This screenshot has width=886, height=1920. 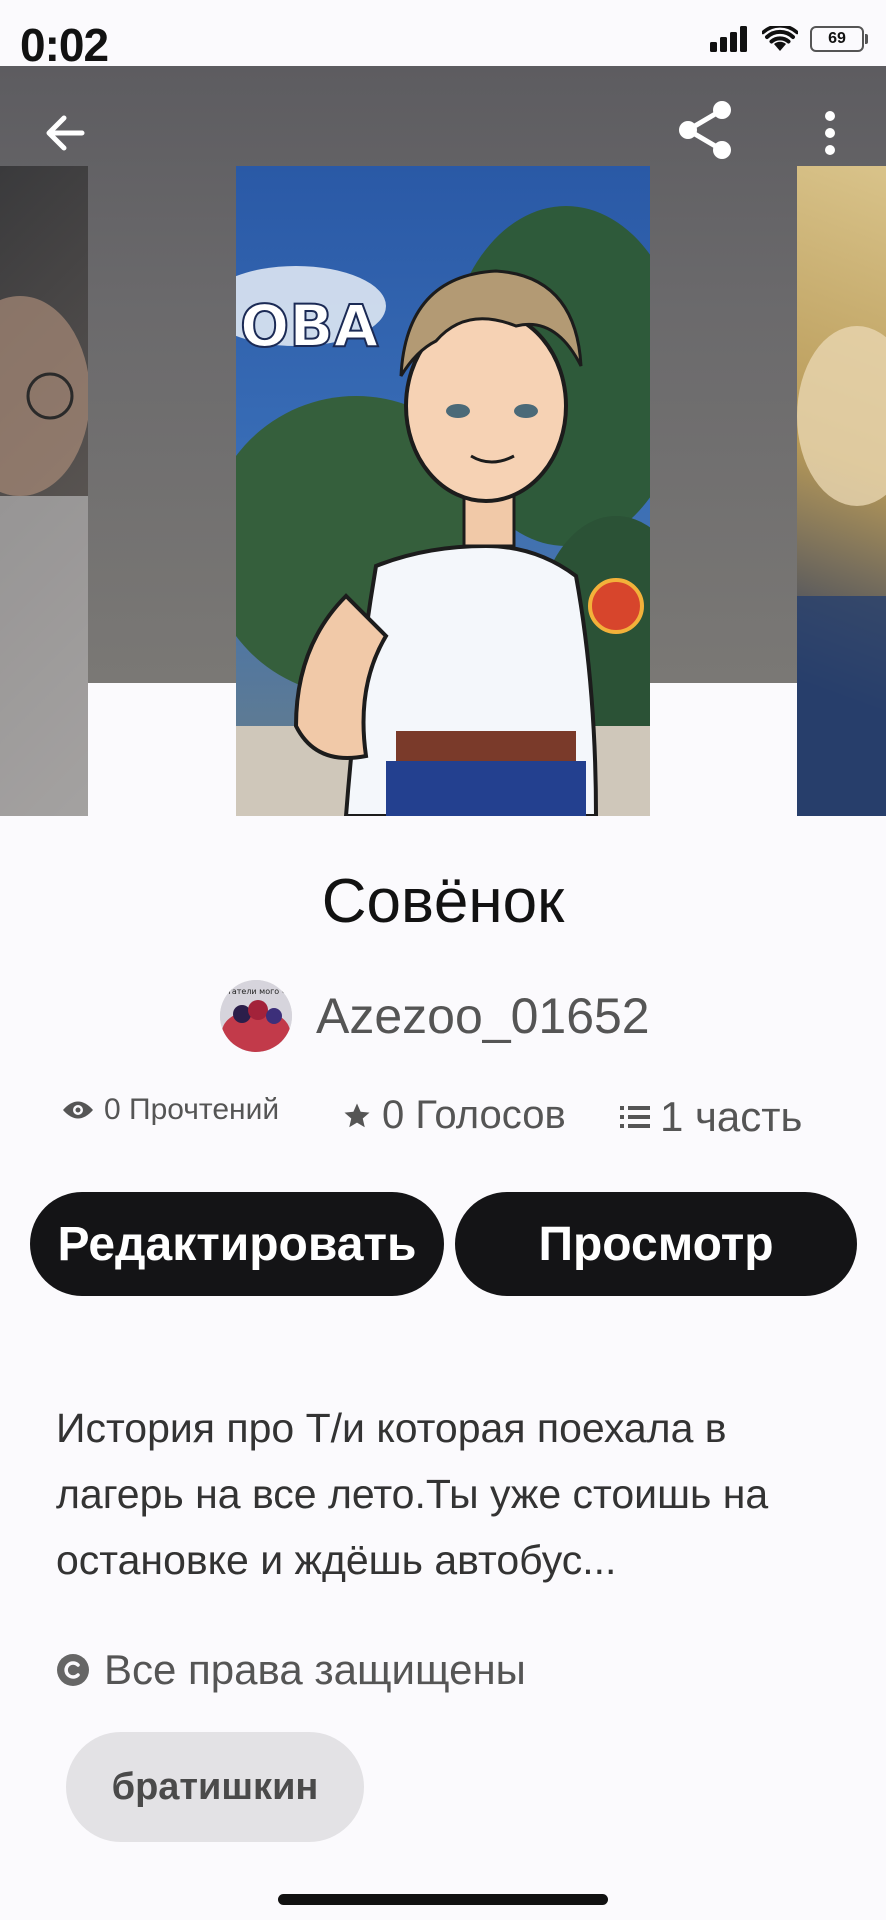 I want to click on eye-icon, so click(x=78, y=1110).